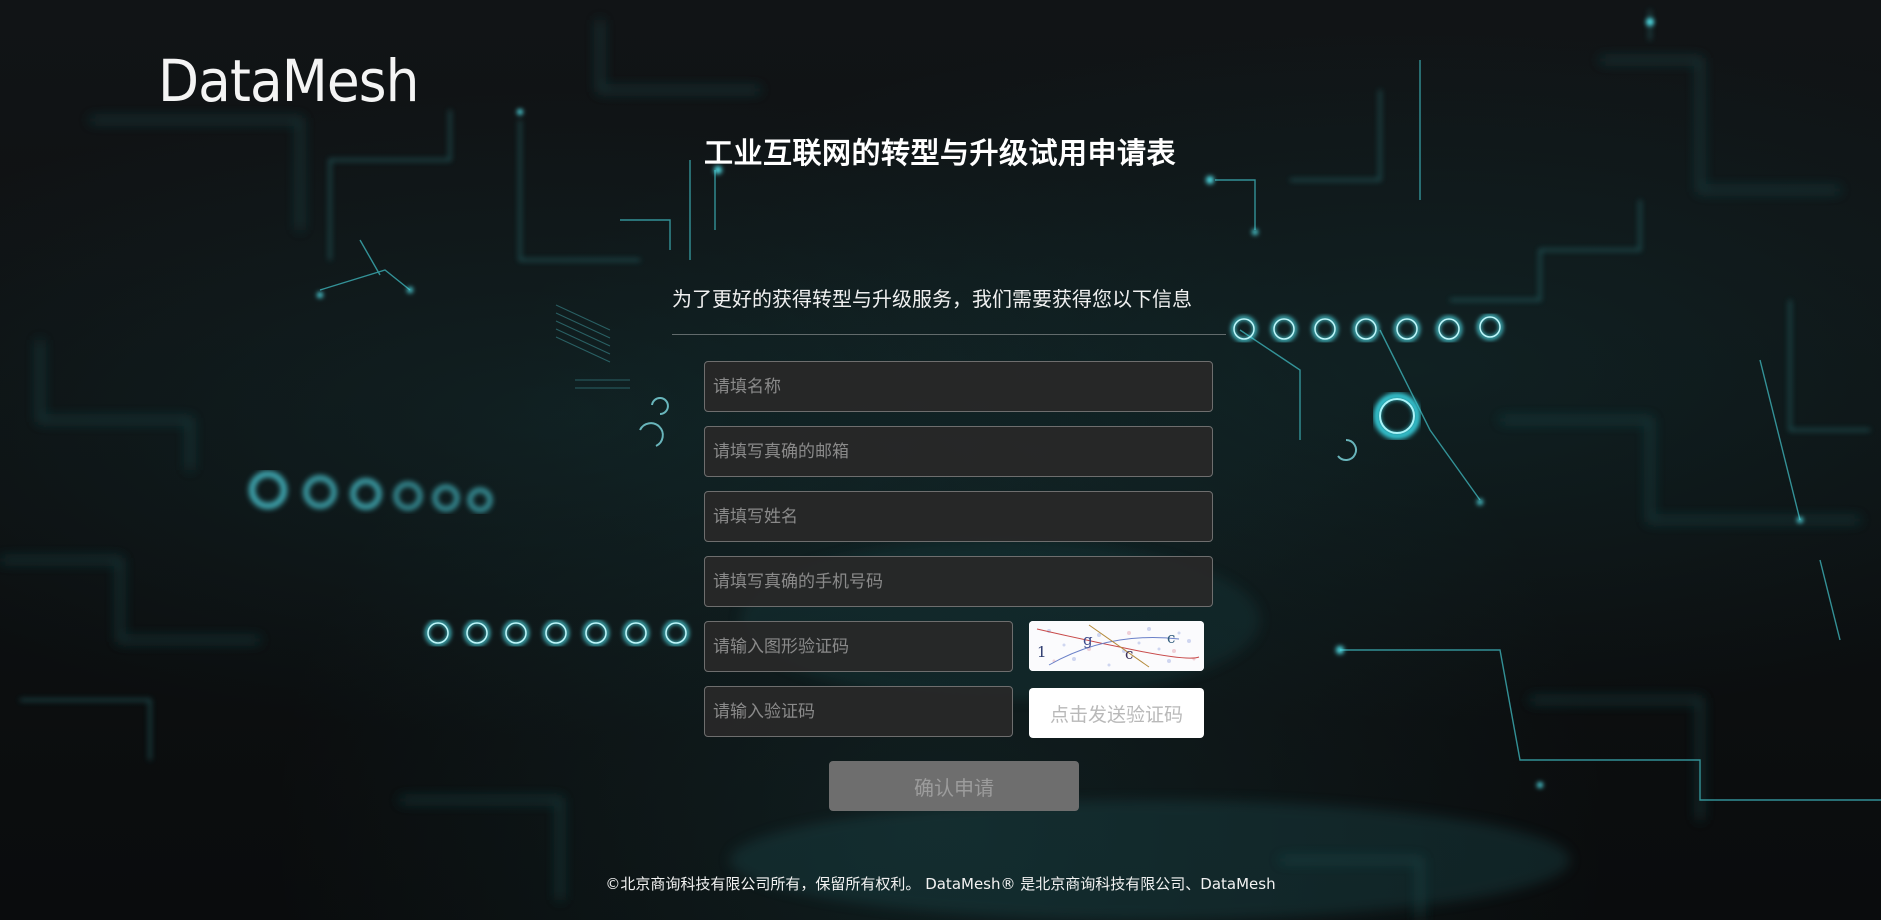 This screenshot has width=1881, height=920. I want to click on send-code-button: 点击发送验证码, so click(1116, 713).